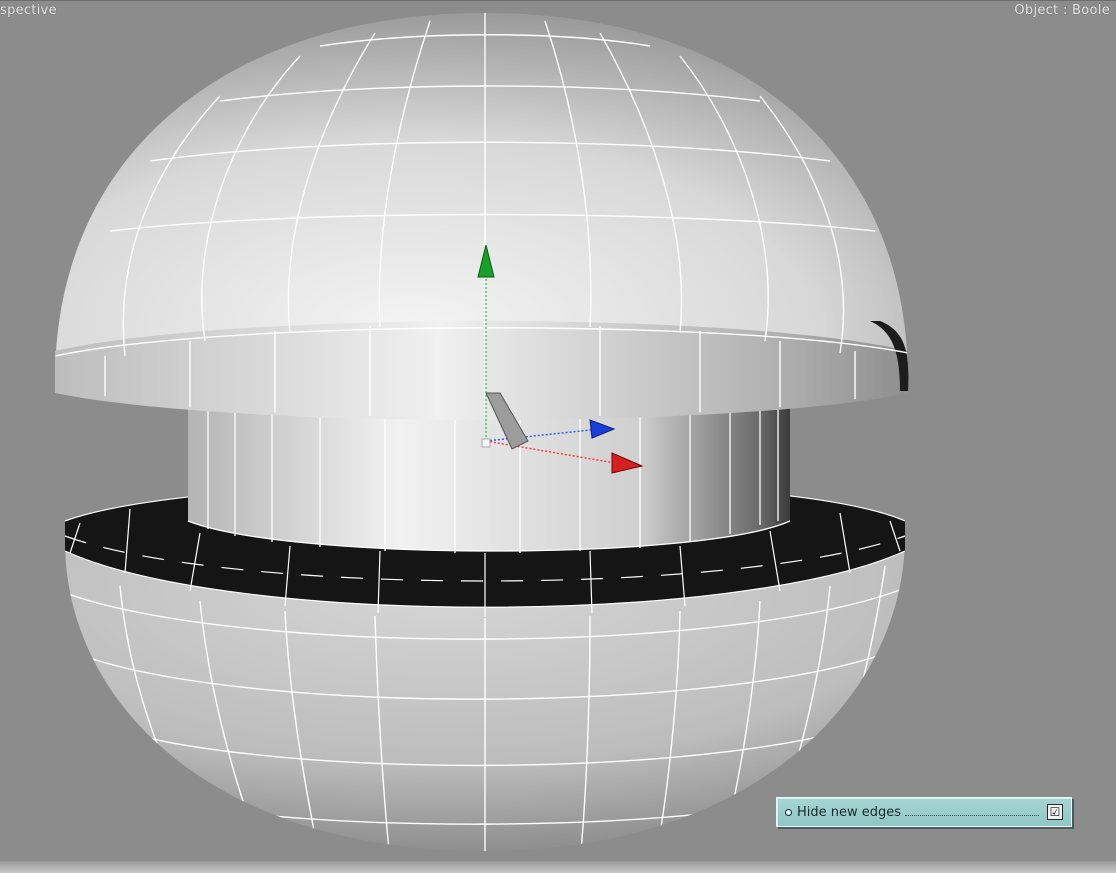 This screenshot has height=873, width=1116. What do you see at coordinates (924, 812) in the screenshot?
I see `hide-new-edges-option: Hide new edges ☑` at bounding box center [924, 812].